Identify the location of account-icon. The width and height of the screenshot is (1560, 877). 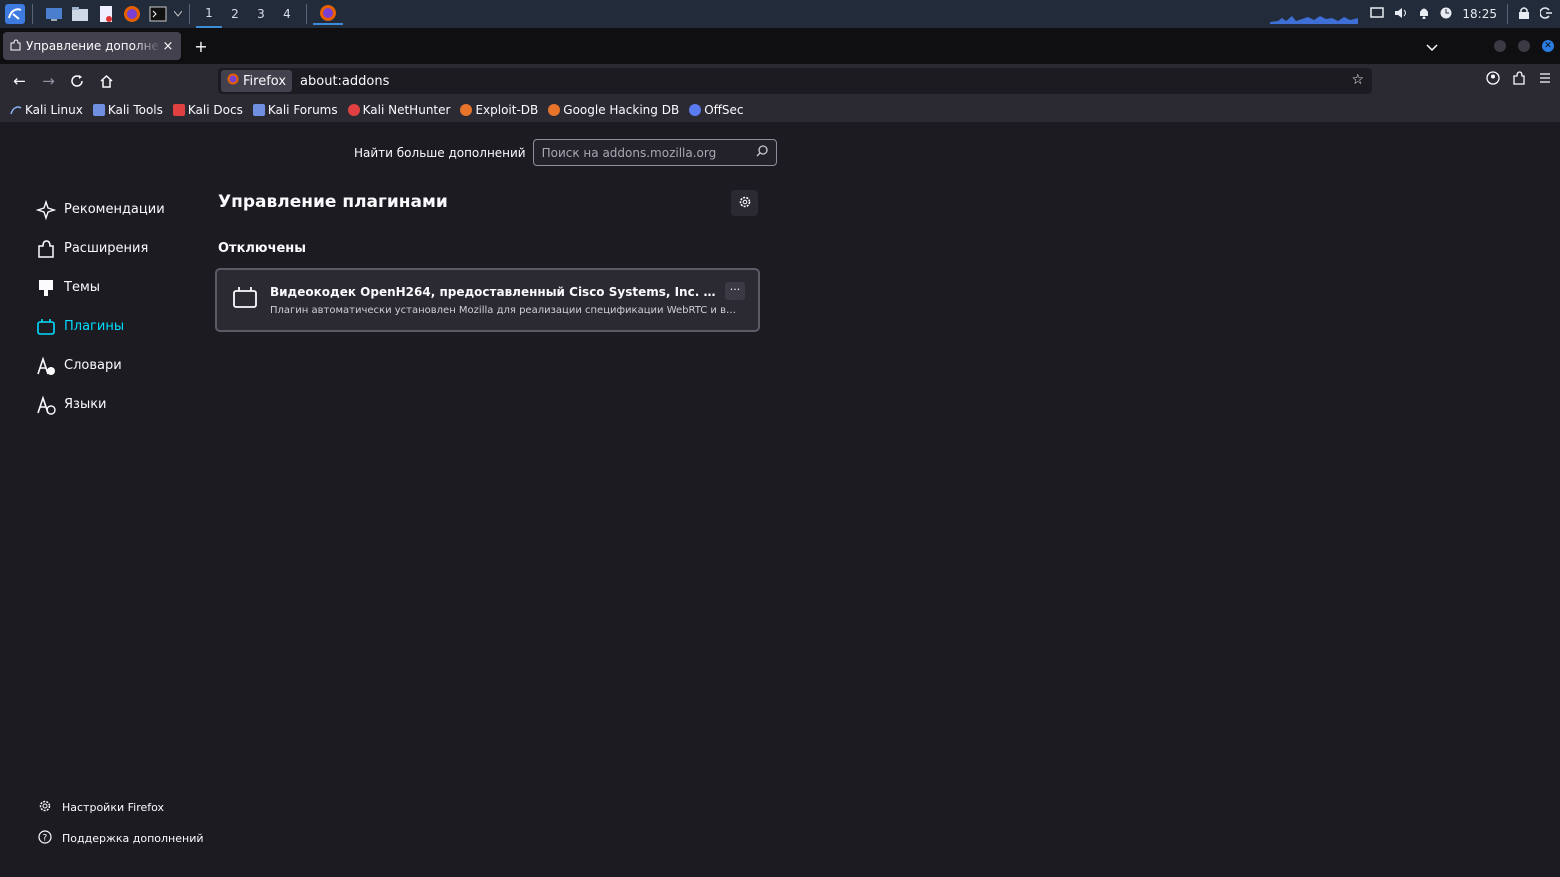
(1493, 79).